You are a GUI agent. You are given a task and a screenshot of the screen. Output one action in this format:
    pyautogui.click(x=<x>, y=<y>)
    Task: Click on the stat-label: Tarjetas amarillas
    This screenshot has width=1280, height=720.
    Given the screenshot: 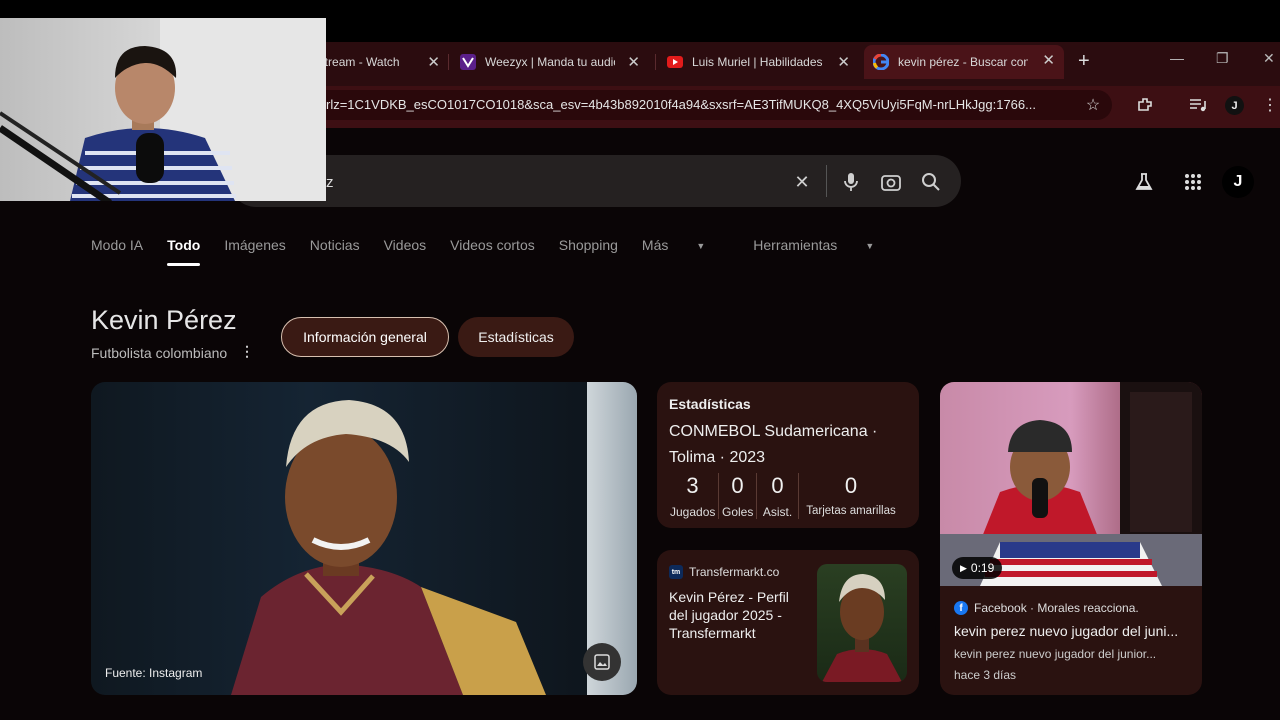 What is the action you would take?
    pyautogui.click(x=851, y=511)
    